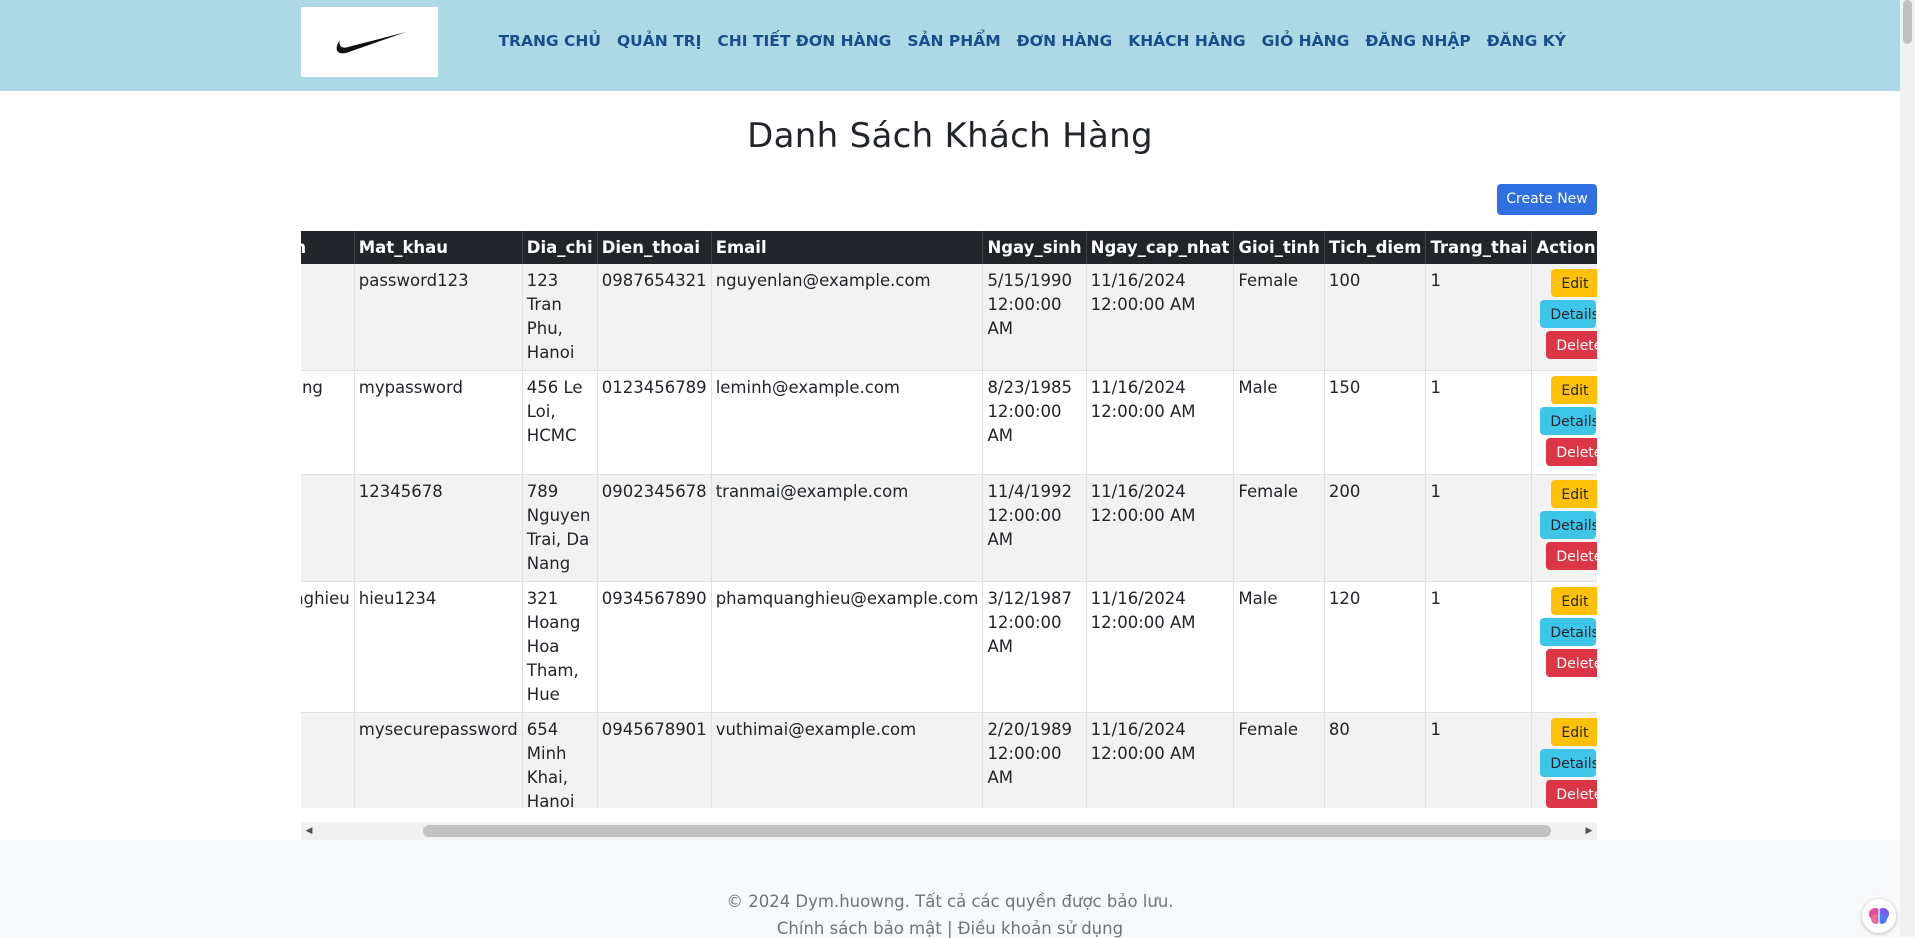  What do you see at coordinates (328, 247) in the screenshot?
I see `col-tai-khoan: Tai_khoan` at bounding box center [328, 247].